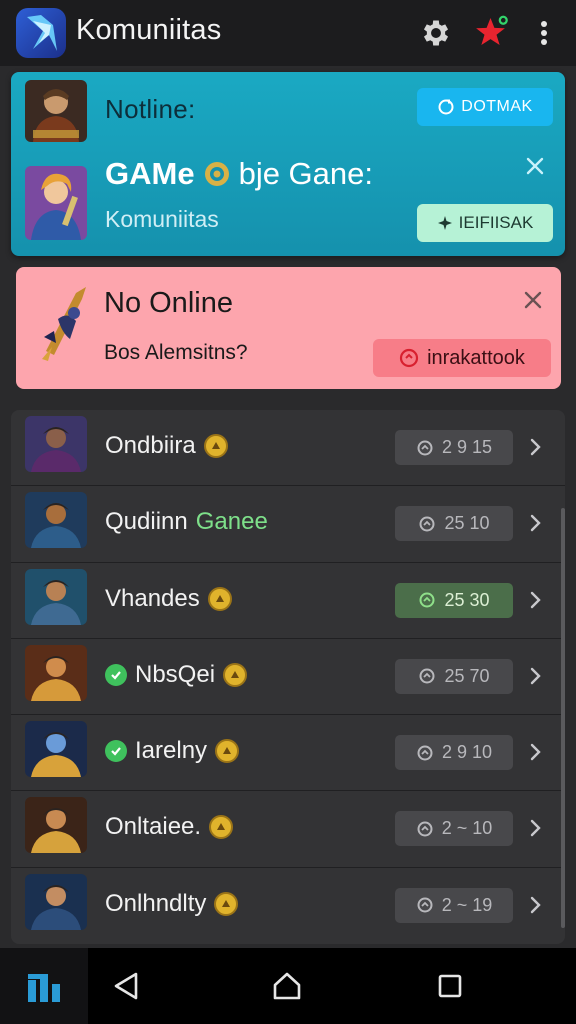 The image size is (576, 1024). Describe the element at coordinates (116, 674) in the screenshot. I see `online-check-icon` at that location.